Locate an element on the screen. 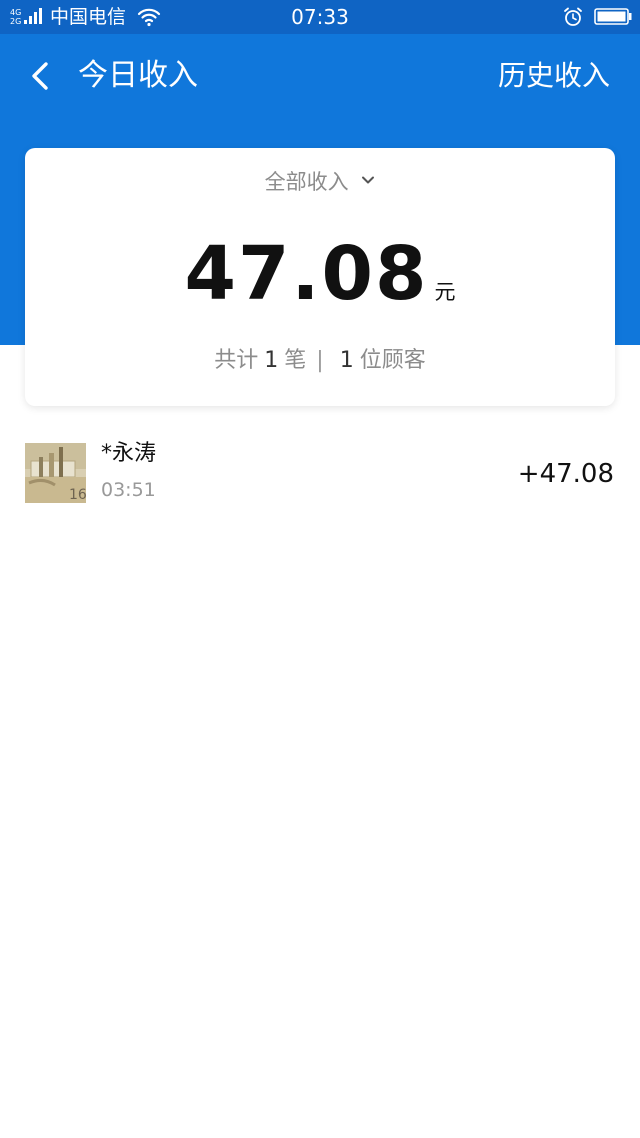 Image resolution: width=640 pixels, height=1138 pixels. status-bar: 4G 2G 中国电信 07:33 is located at coordinates (320, 17).